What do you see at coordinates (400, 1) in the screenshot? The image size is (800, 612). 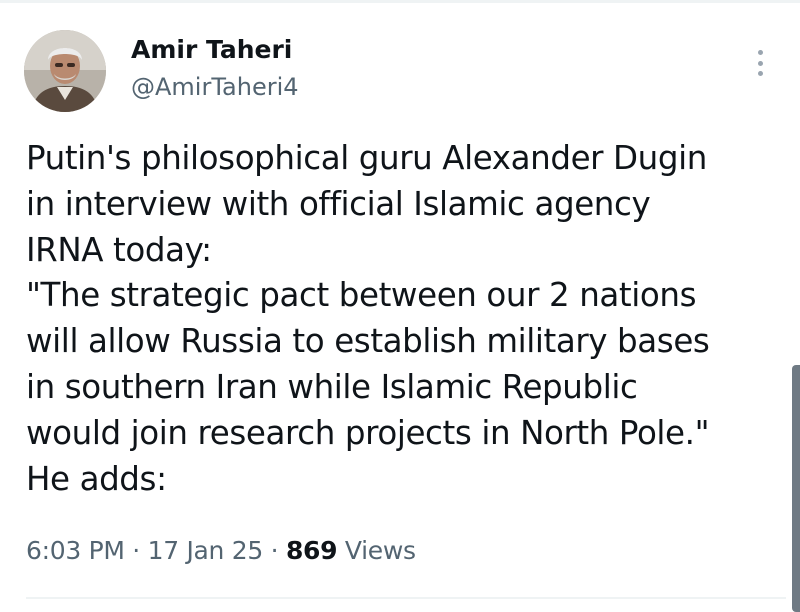 I see `top-divider` at bounding box center [400, 1].